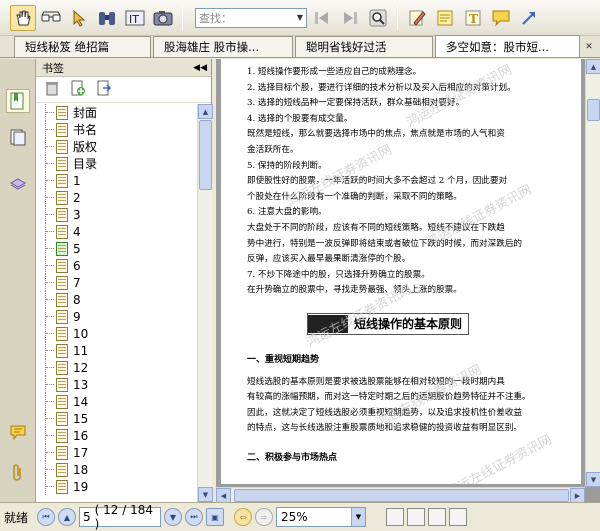 This screenshot has height=531, width=600. I want to click on status-bar: 就绪 ⏮ ▲ 5 ( 12 / 184 ) ▼ ⏭ ▣ ⇦ ⇨ 25% ▼, so click(300, 516).